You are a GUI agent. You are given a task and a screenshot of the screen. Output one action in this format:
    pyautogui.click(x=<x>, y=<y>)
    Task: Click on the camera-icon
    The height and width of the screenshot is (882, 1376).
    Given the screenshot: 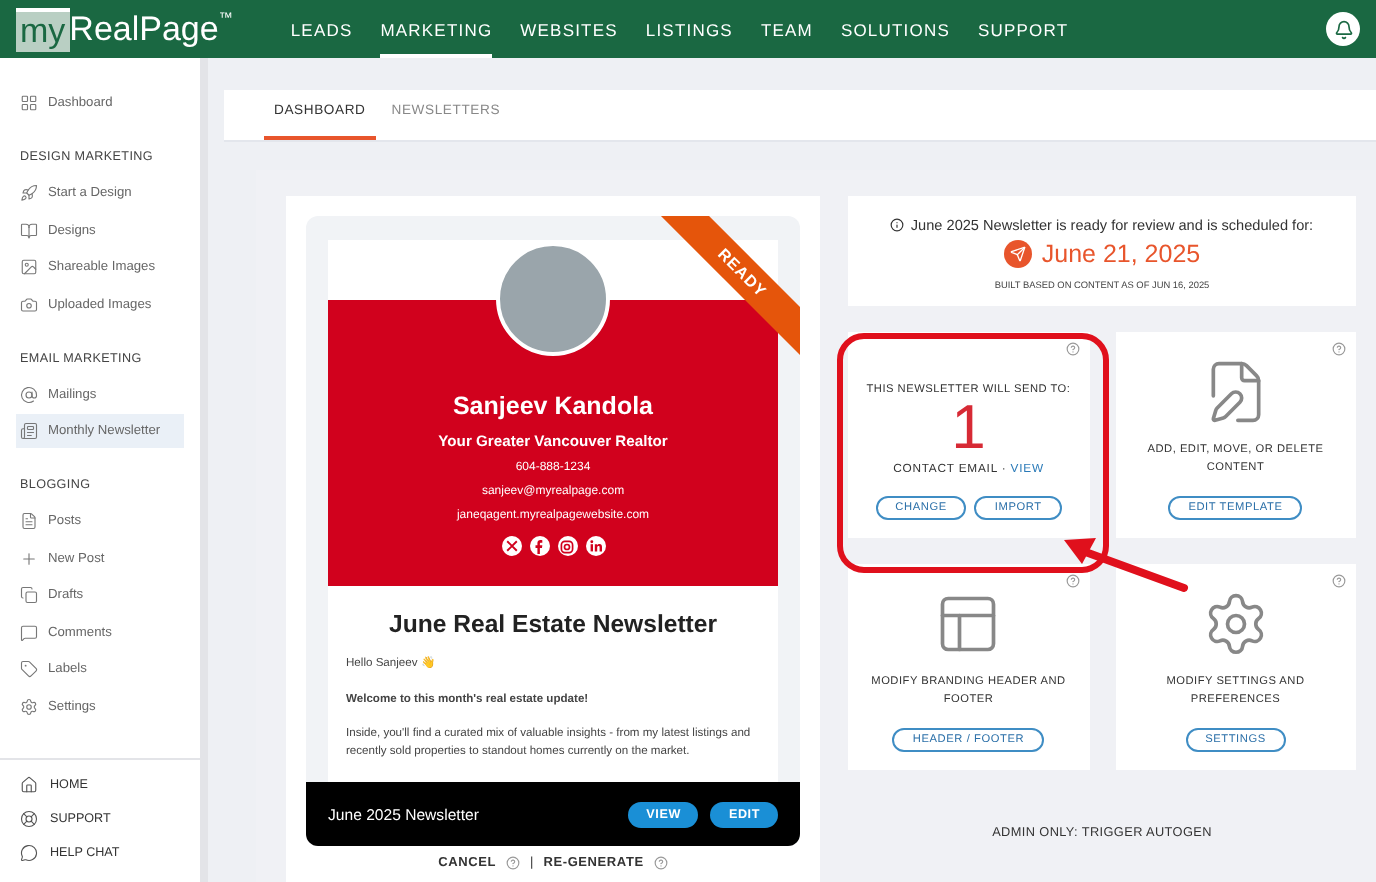 What is the action you would take?
    pyautogui.click(x=29, y=304)
    